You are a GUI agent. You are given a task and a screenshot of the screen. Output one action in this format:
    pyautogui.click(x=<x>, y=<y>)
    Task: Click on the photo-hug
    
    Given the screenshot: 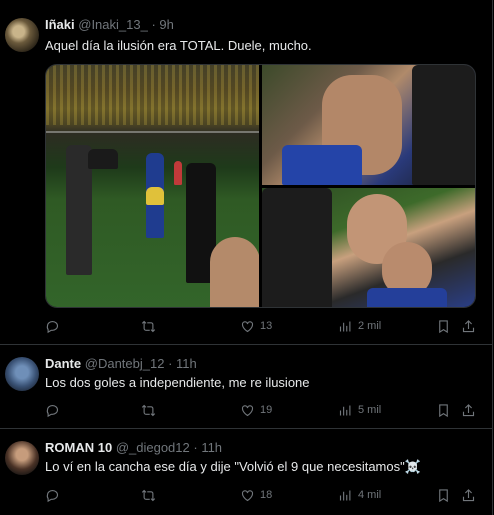 What is the action you would take?
    pyautogui.click(x=368, y=247)
    